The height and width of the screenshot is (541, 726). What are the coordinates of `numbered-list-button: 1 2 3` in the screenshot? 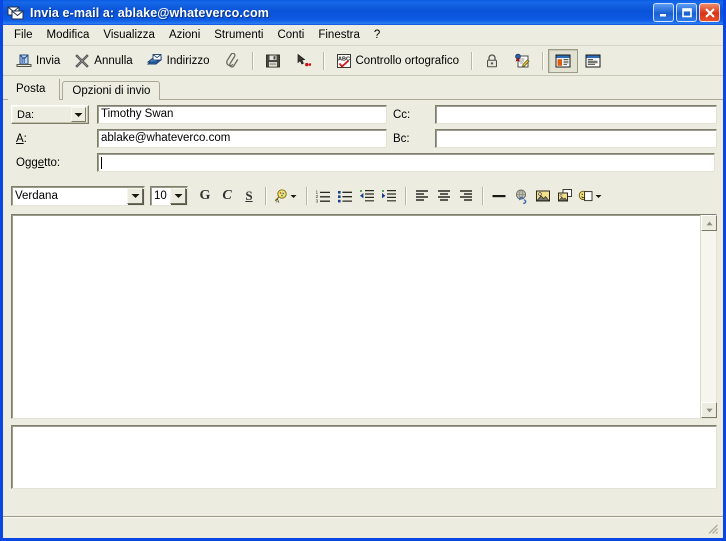 It's located at (323, 196).